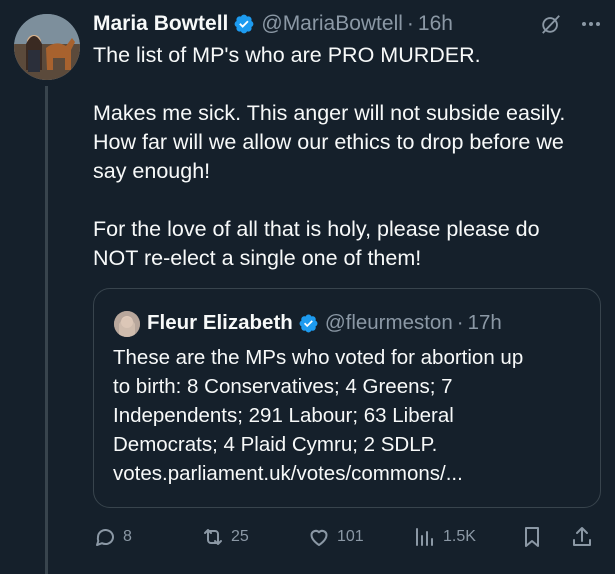  I want to click on quote-author-avatar, so click(127, 324).